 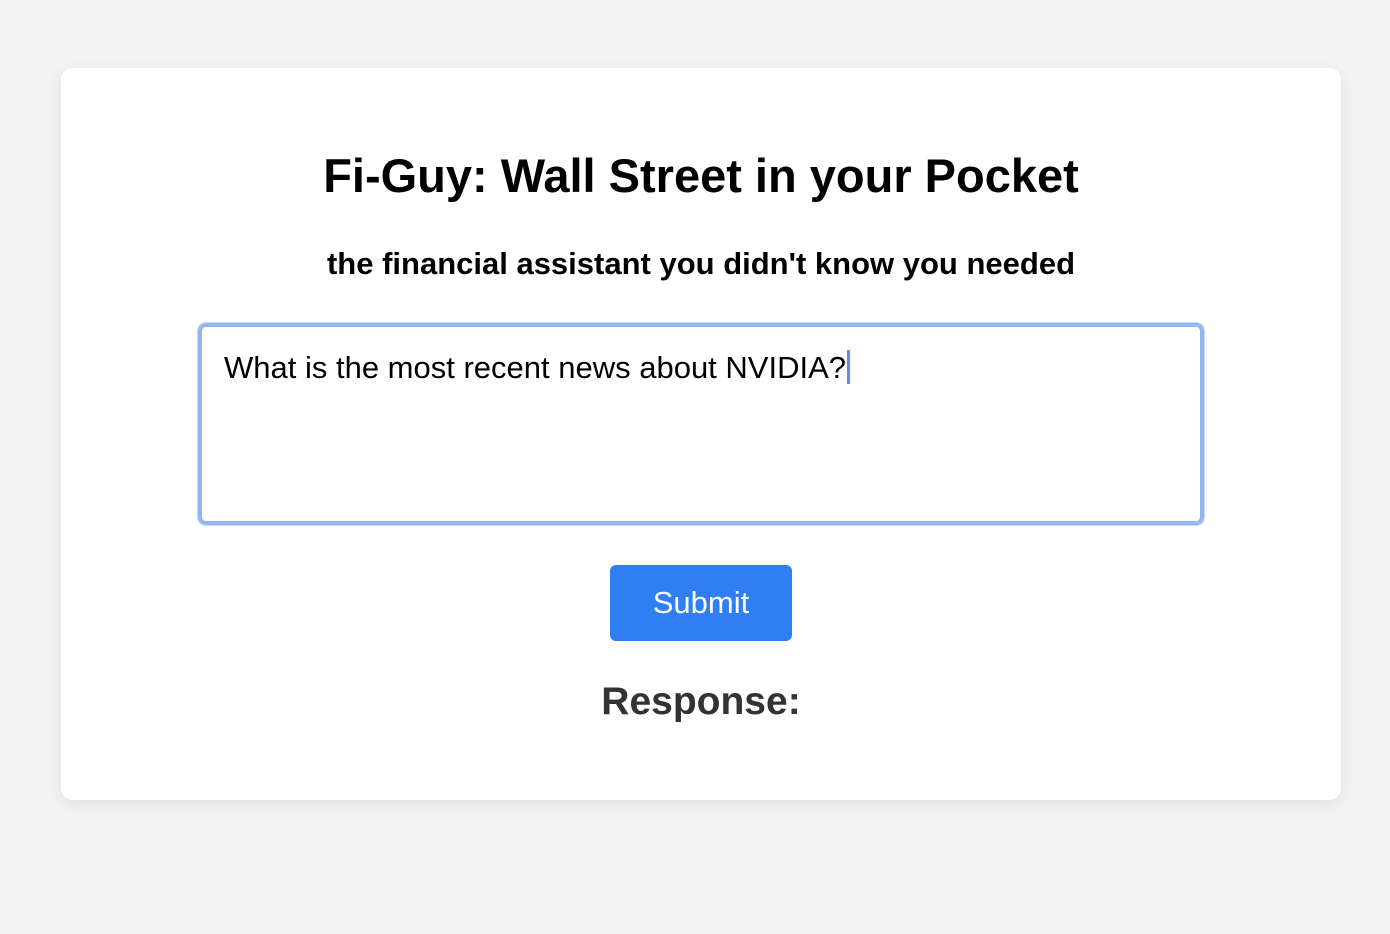 What do you see at coordinates (848, 367) in the screenshot?
I see `text-cursor` at bounding box center [848, 367].